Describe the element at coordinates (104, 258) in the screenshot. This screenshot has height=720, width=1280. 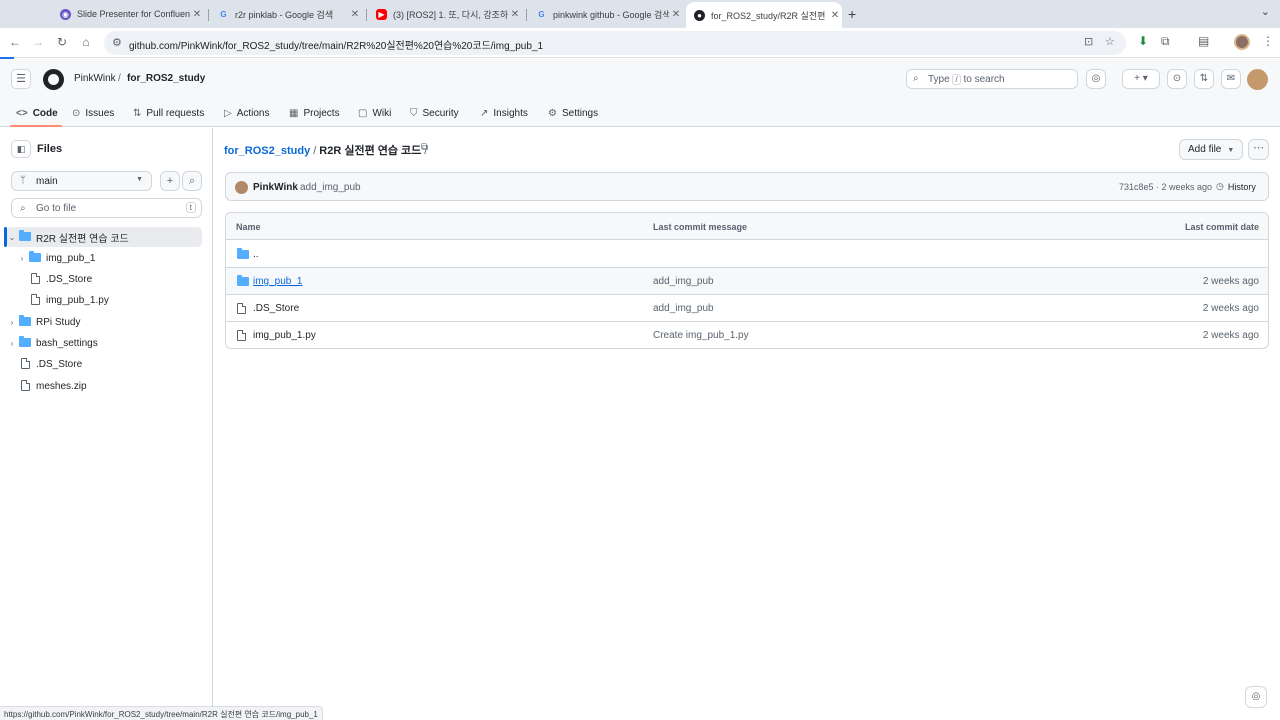
I see `tree-item-img-pub-1: › img_pub_1` at that location.